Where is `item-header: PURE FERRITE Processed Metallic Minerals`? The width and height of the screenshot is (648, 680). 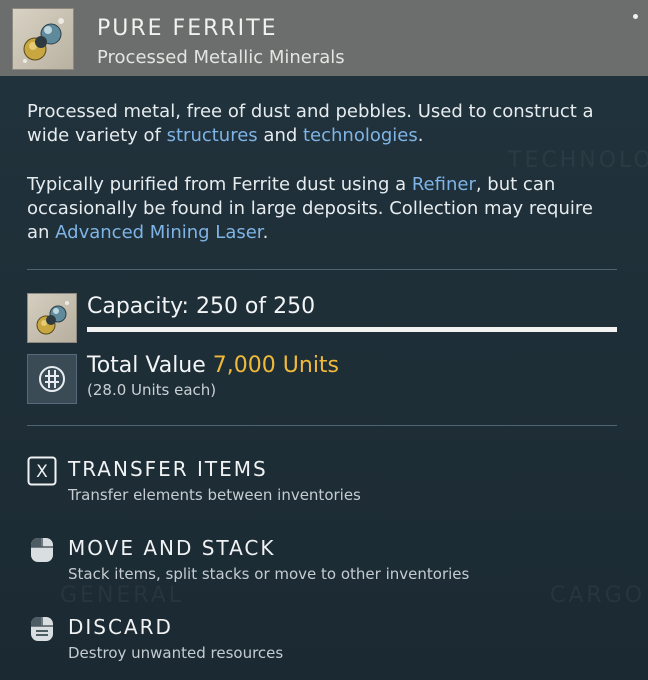 item-header: PURE FERRITE Processed Metallic Minerals is located at coordinates (324, 38).